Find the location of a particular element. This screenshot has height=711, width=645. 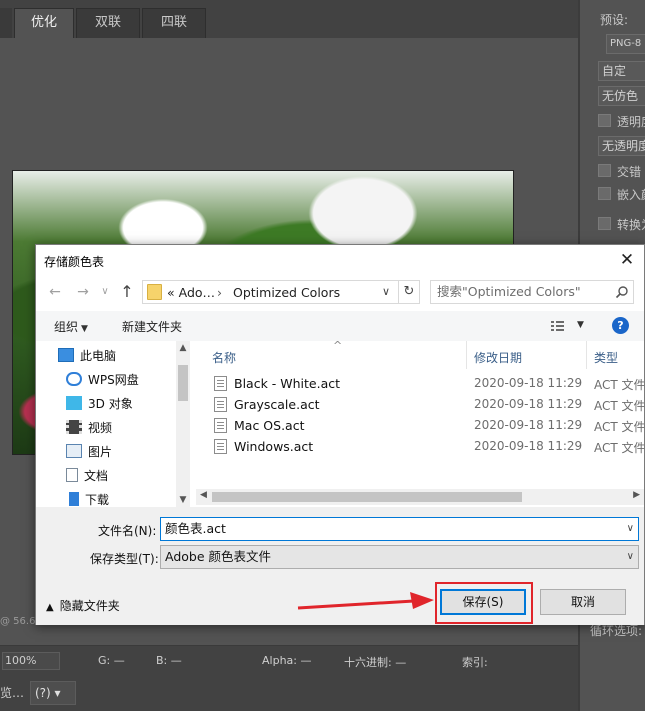

ps-tab-left-edge is located at coordinates (6, 23).